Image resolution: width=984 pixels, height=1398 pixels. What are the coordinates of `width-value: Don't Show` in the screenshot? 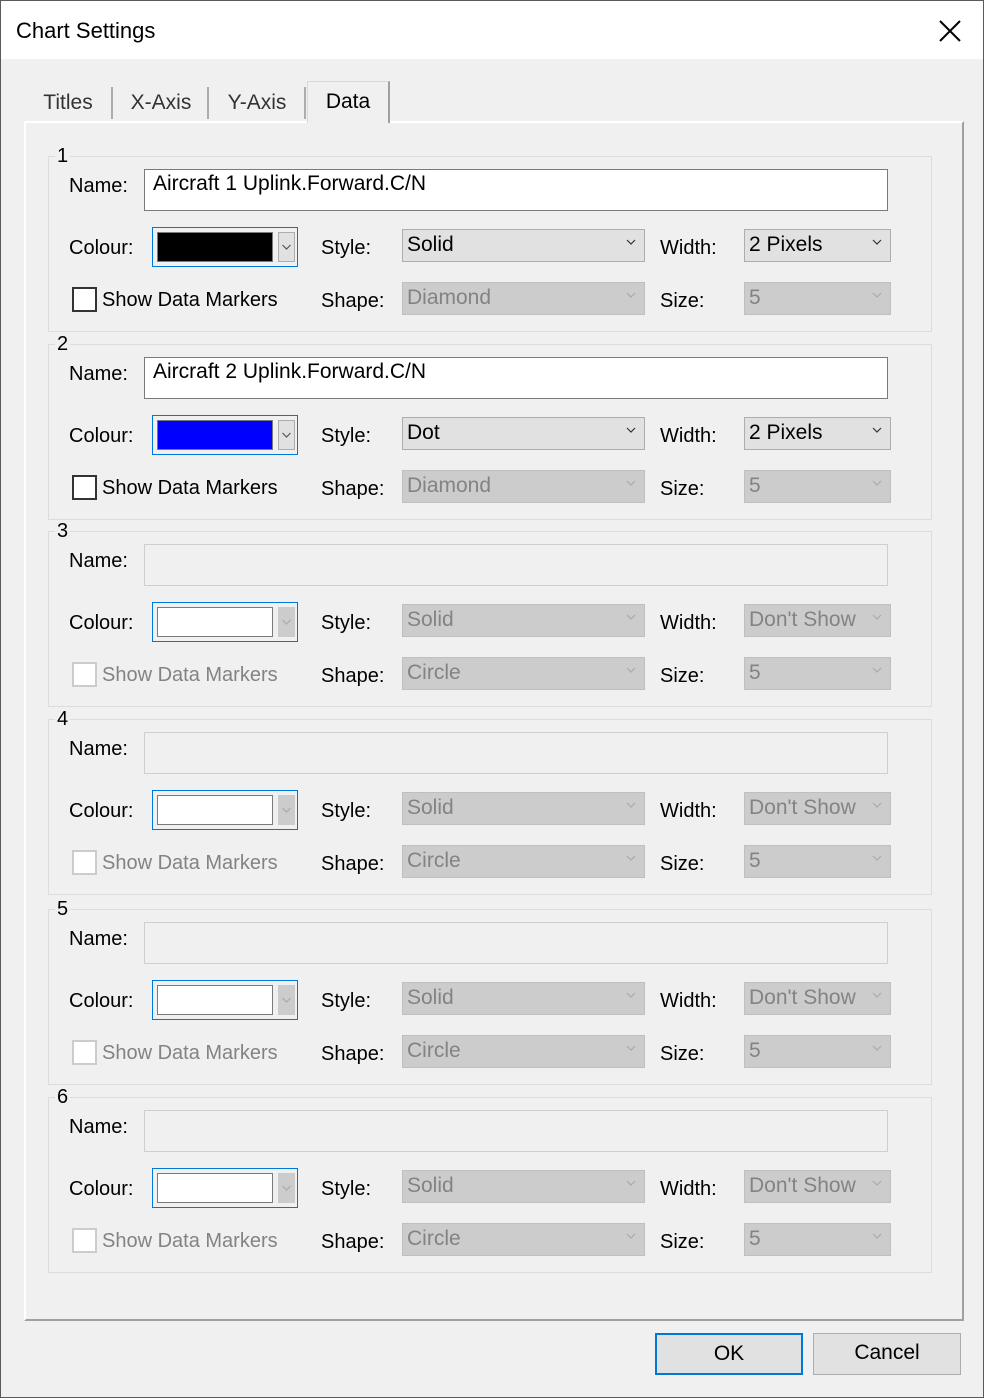 It's located at (802, 807).